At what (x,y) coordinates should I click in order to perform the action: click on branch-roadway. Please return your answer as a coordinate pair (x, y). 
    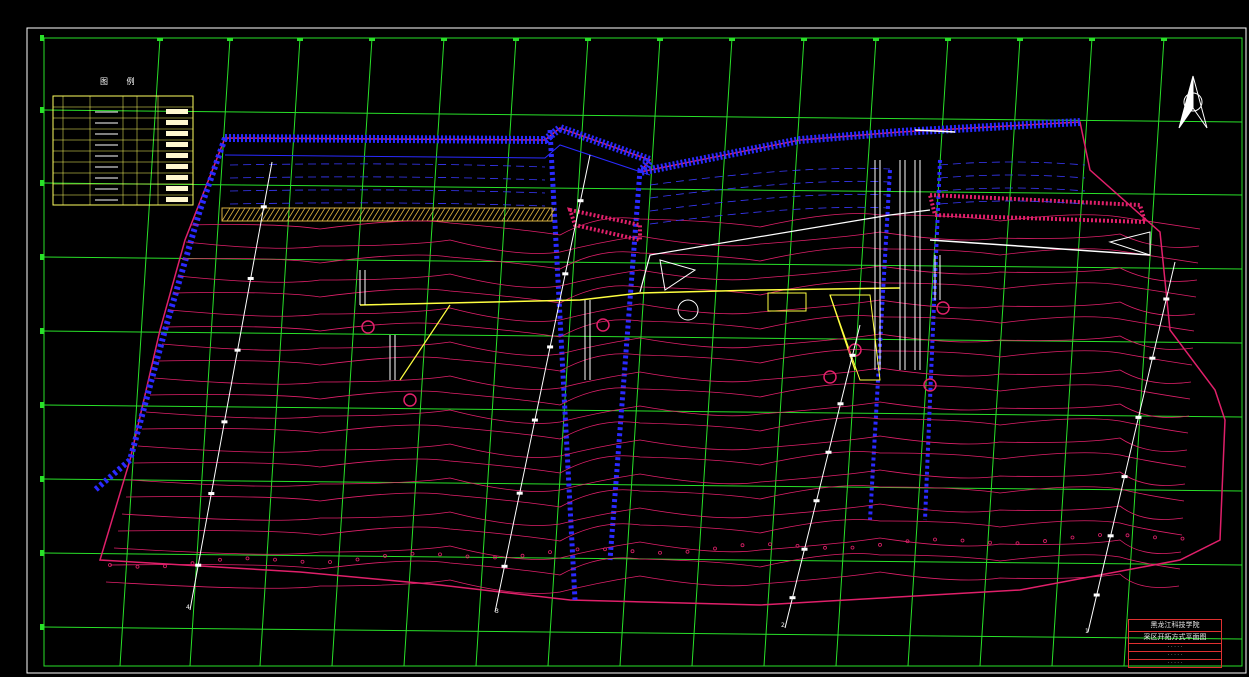
    Looking at the image, I should click on (425, 342).